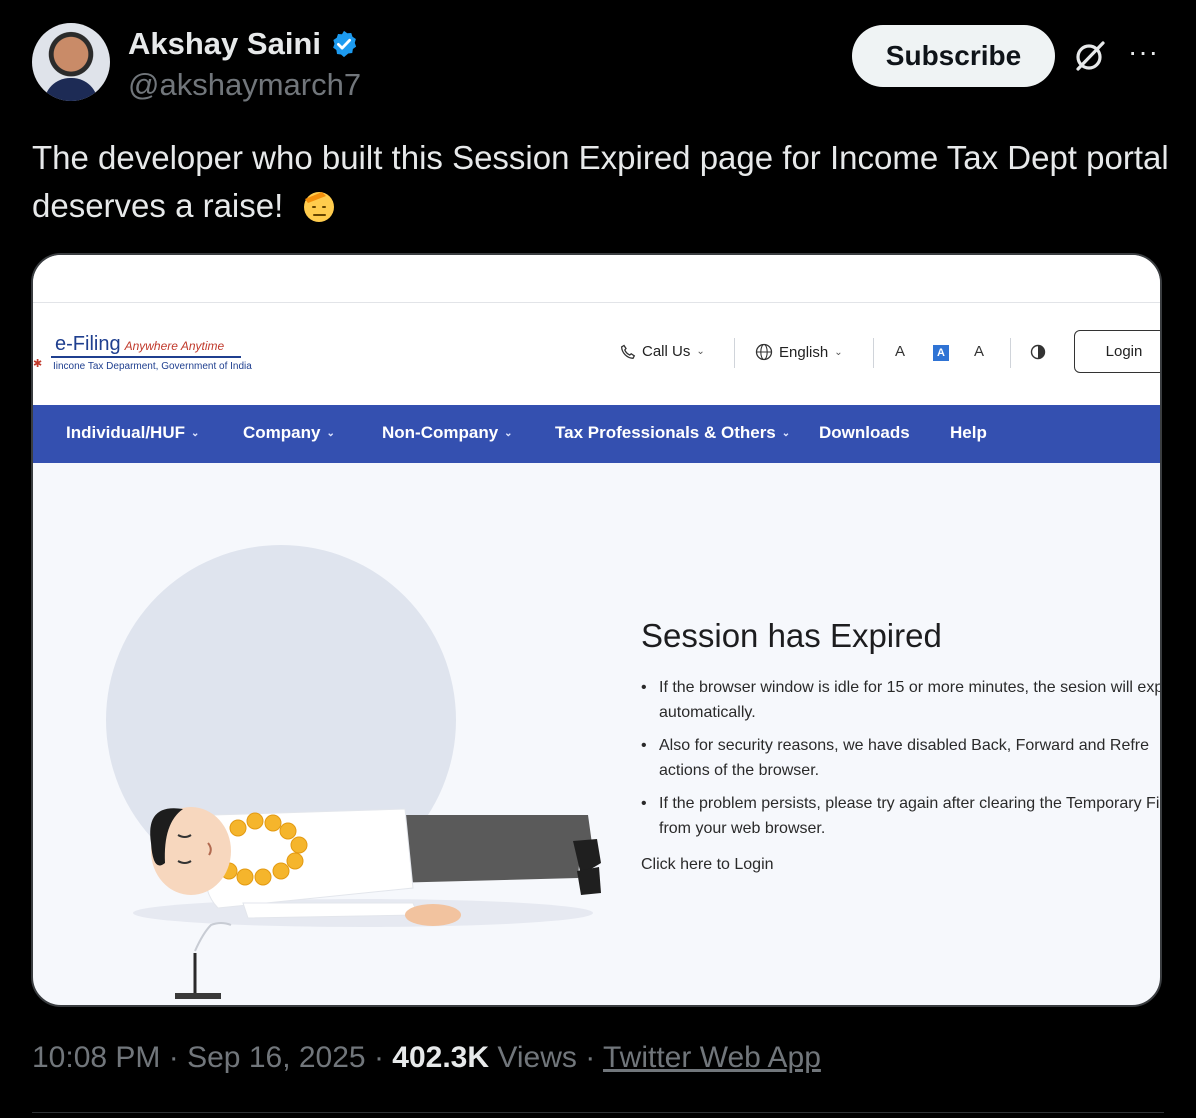 This screenshot has height=1118, width=1196. I want to click on nav-item-downloads: Downloads, so click(864, 433).